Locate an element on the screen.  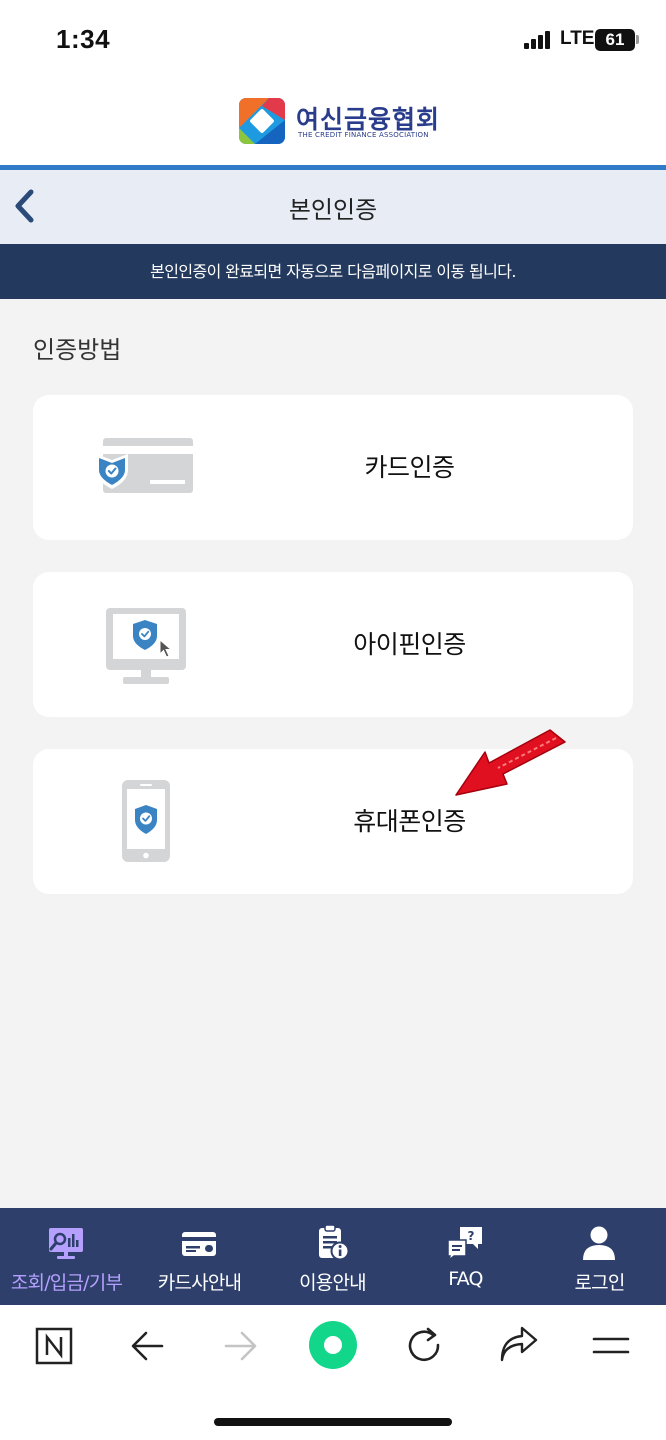
battery-icon: 61 is located at coordinates (615, 40).